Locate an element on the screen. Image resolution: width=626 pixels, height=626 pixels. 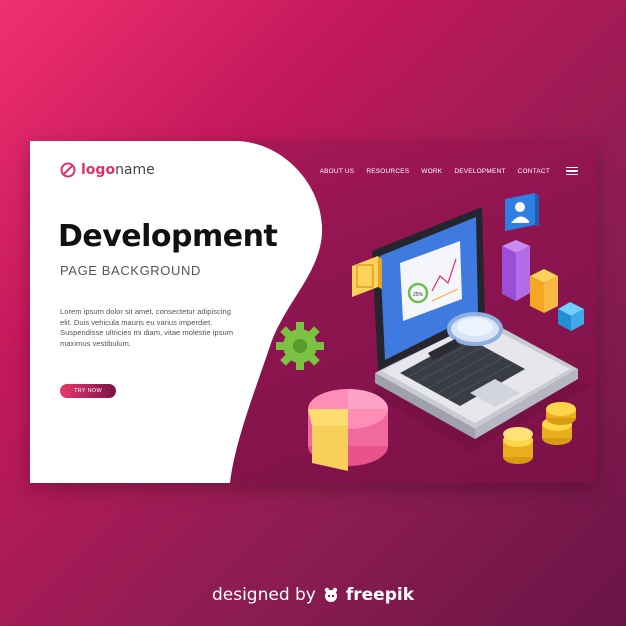
freepik-brand: freepik is located at coordinates (380, 595).